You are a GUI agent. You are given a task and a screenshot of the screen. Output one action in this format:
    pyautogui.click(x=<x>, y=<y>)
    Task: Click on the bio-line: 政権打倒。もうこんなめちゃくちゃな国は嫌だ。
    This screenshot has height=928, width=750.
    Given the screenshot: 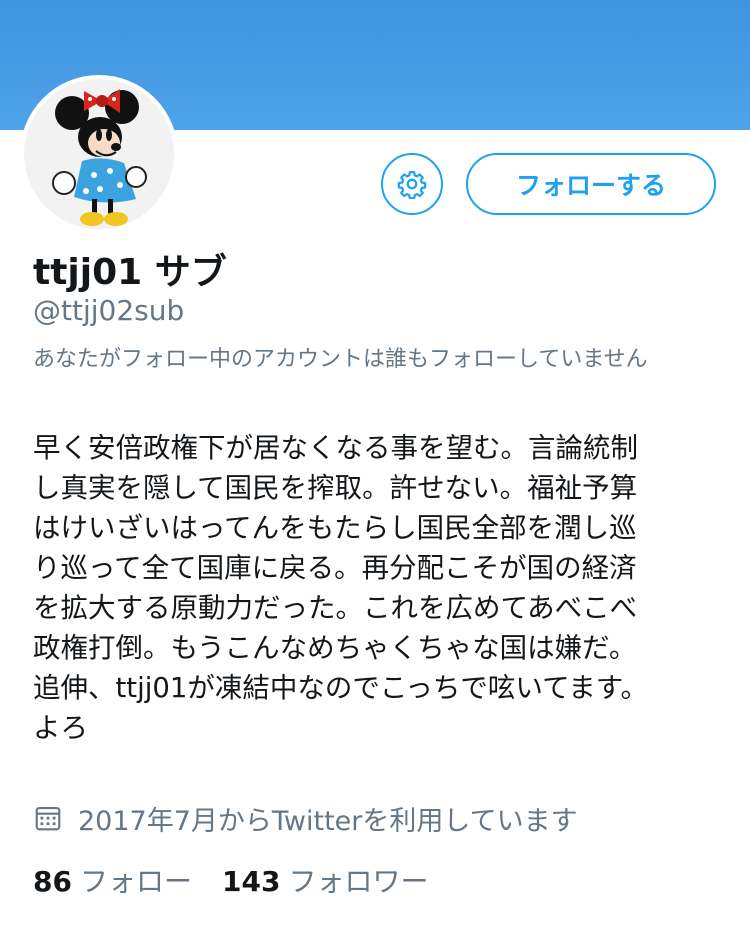 What is the action you would take?
    pyautogui.click(x=335, y=648)
    